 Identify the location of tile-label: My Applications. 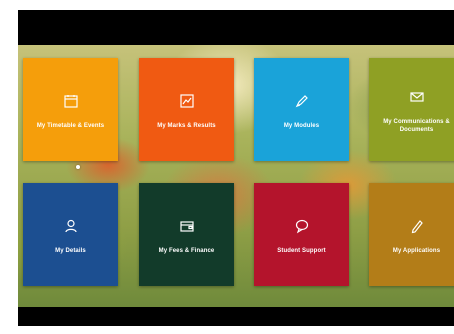
(416, 250).